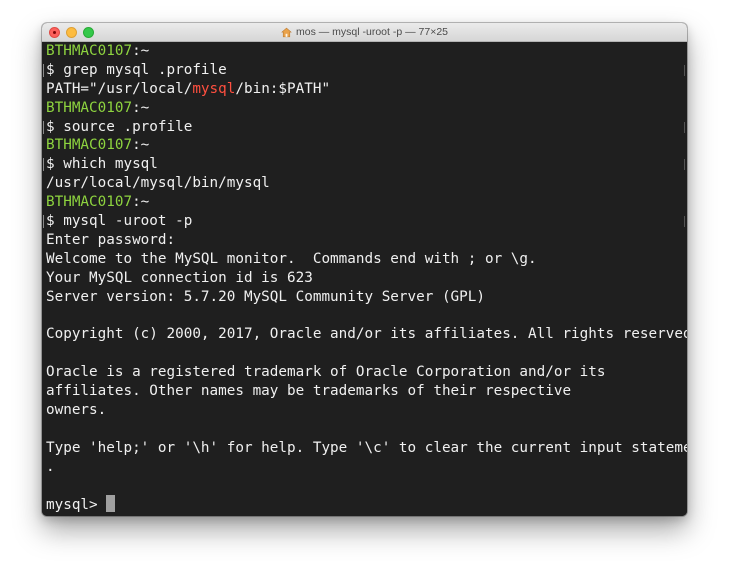  What do you see at coordinates (364, 127) in the screenshot?
I see `command-line: $ source .profile` at bounding box center [364, 127].